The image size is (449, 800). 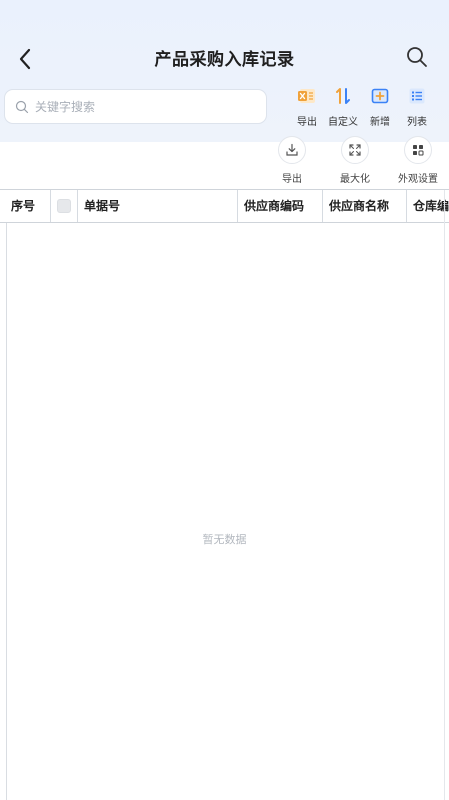 What do you see at coordinates (380, 108) in the screenshot?
I see `add-tool-button: 新增` at bounding box center [380, 108].